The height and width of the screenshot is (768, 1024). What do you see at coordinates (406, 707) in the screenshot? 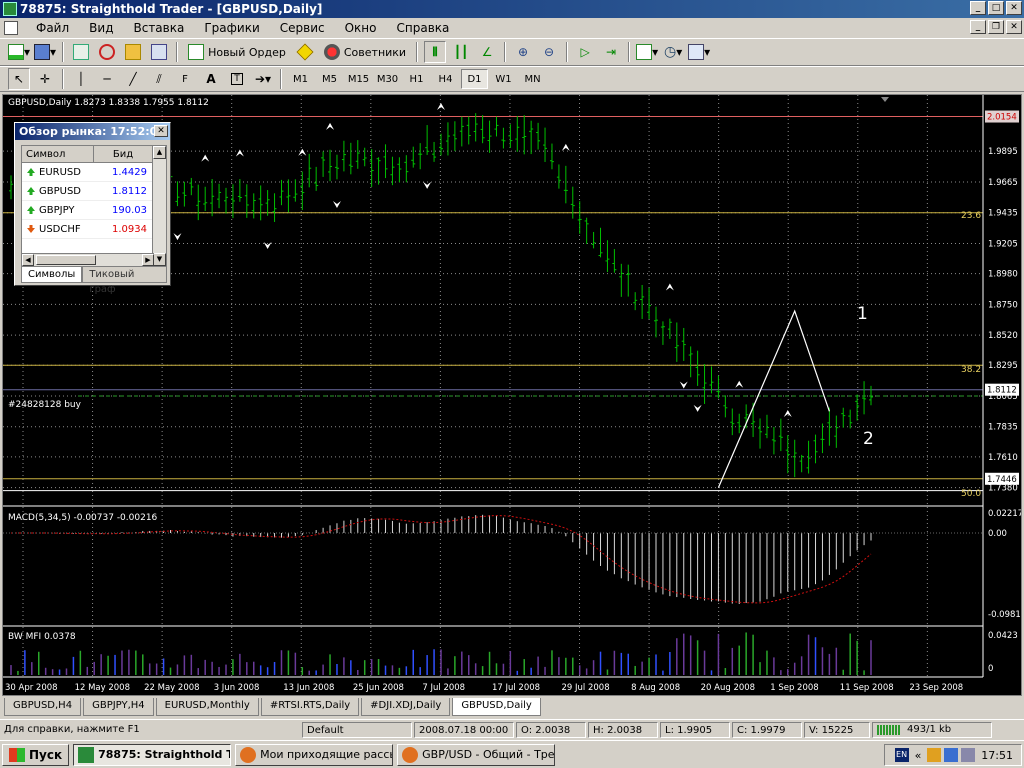
I see `chart-tab: #DJI.XDJ,Daily` at bounding box center [406, 707].